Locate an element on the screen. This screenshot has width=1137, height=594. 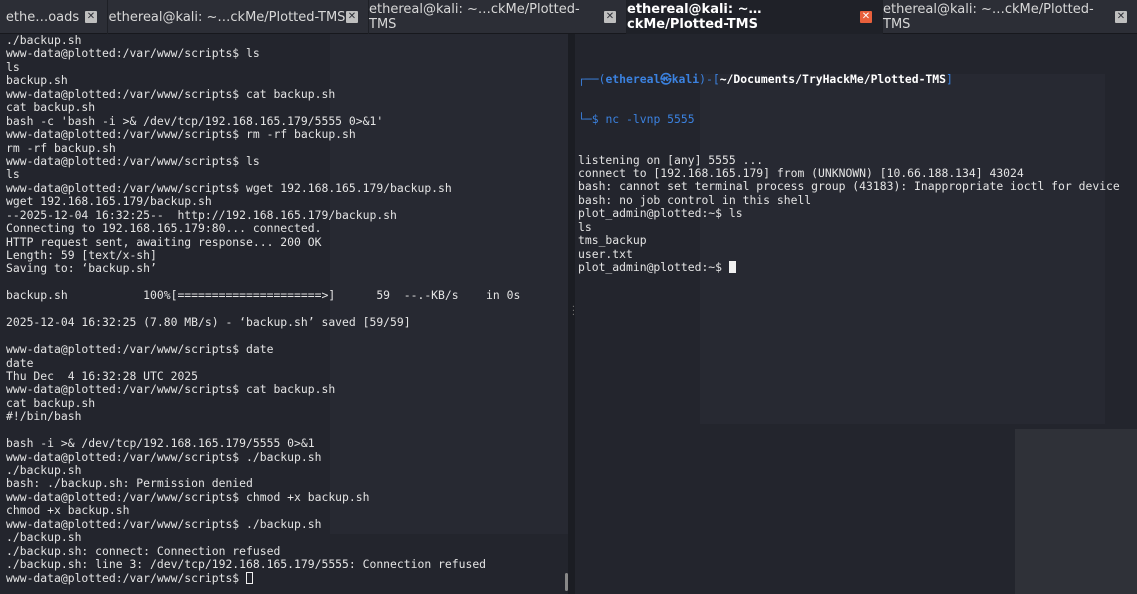
tab-terminal-3-active: ethereal@kali: ~…ckMe/Plotted-TMS ✕ is located at coordinates (755, 17).